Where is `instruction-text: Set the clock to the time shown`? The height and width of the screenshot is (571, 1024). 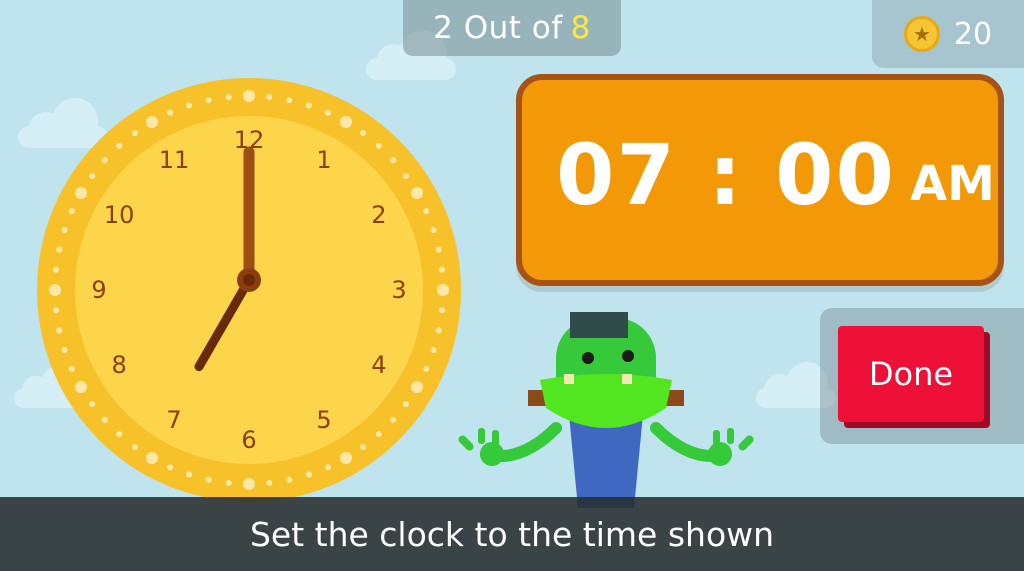 instruction-text: Set the clock to the time shown is located at coordinates (512, 534).